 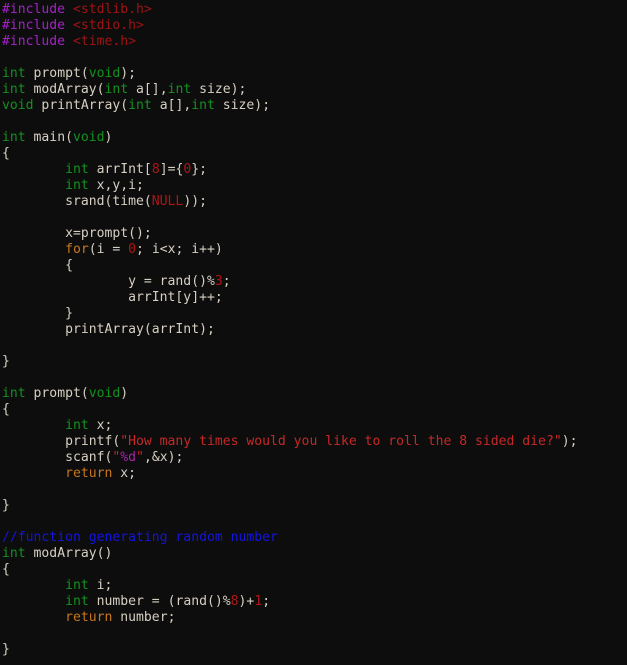 I want to click on code-token-hdr: <stdlib.h>, so click(x=112, y=9).